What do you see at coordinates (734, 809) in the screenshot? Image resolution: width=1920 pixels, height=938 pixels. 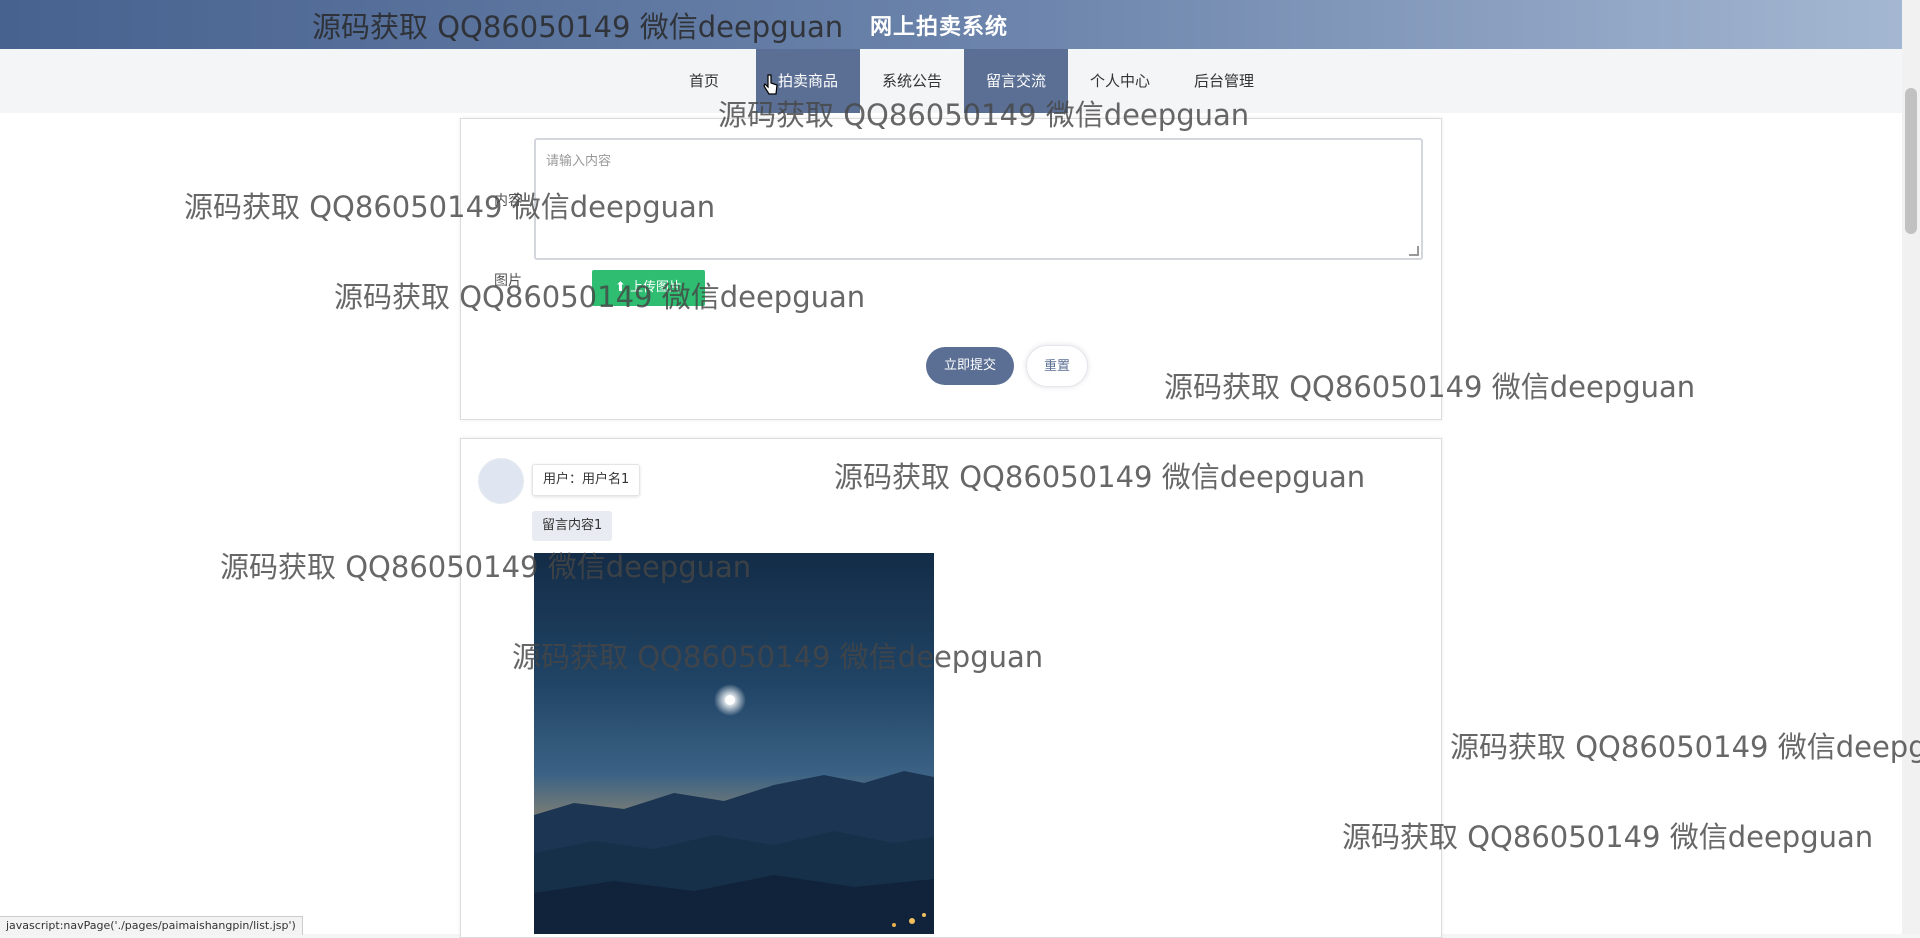 I see `night-landscape-image` at bounding box center [734, 809].